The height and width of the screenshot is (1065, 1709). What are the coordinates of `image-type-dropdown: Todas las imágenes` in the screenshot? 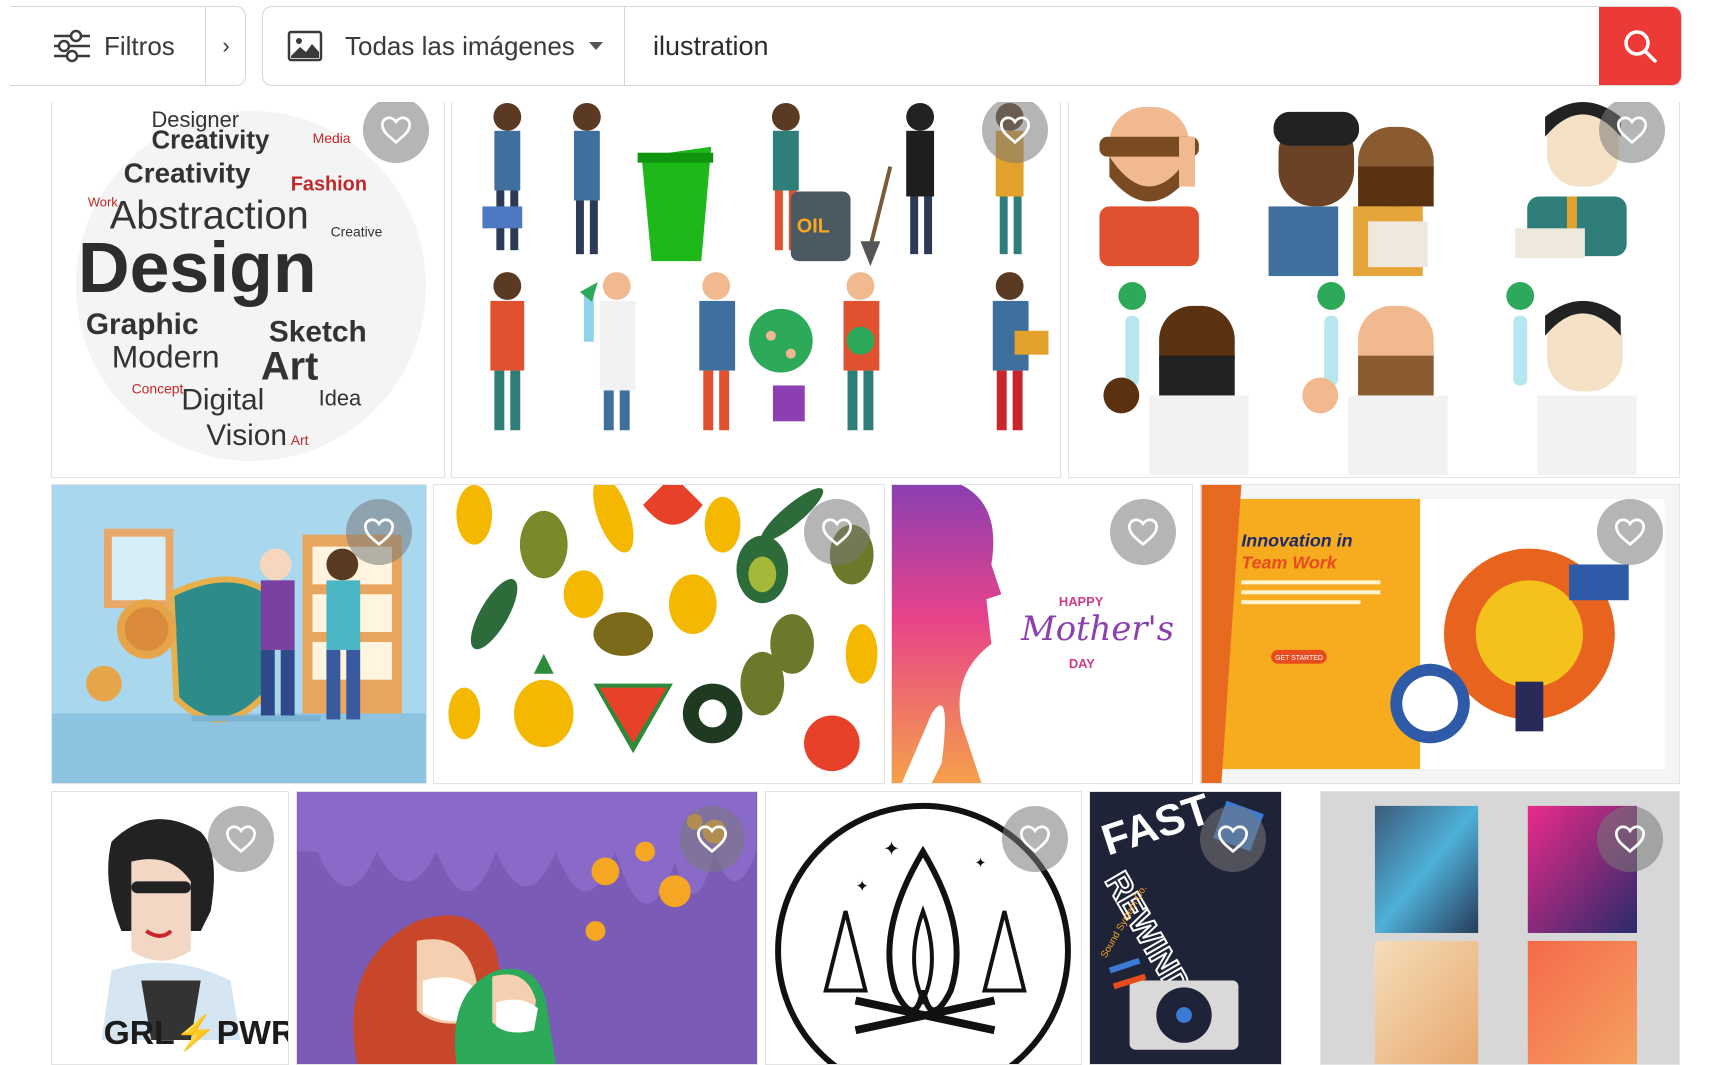 It's located at (444, 46).